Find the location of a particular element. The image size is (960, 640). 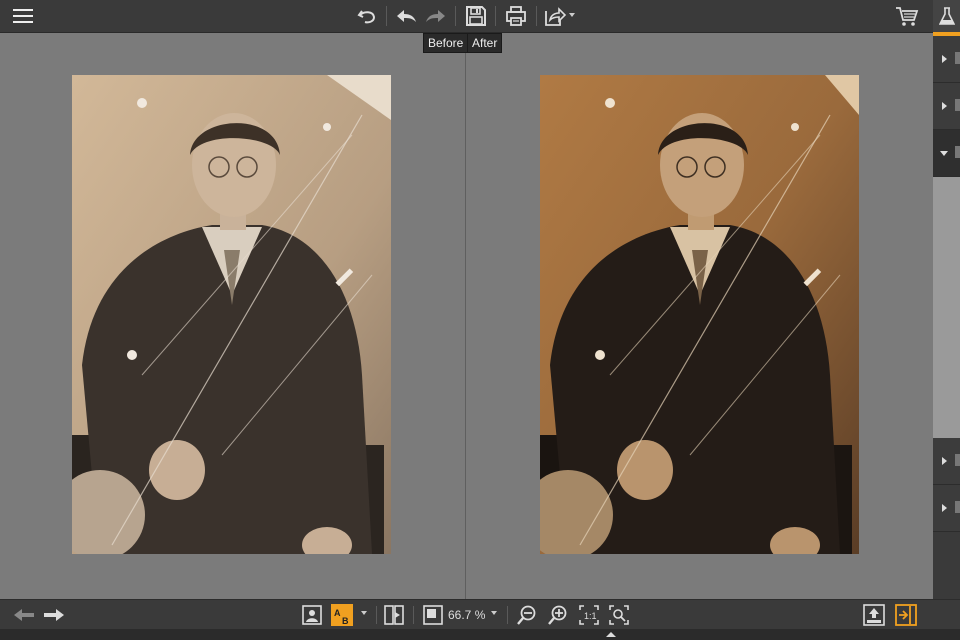

top-toolbar is located at coordinates (480, 16).